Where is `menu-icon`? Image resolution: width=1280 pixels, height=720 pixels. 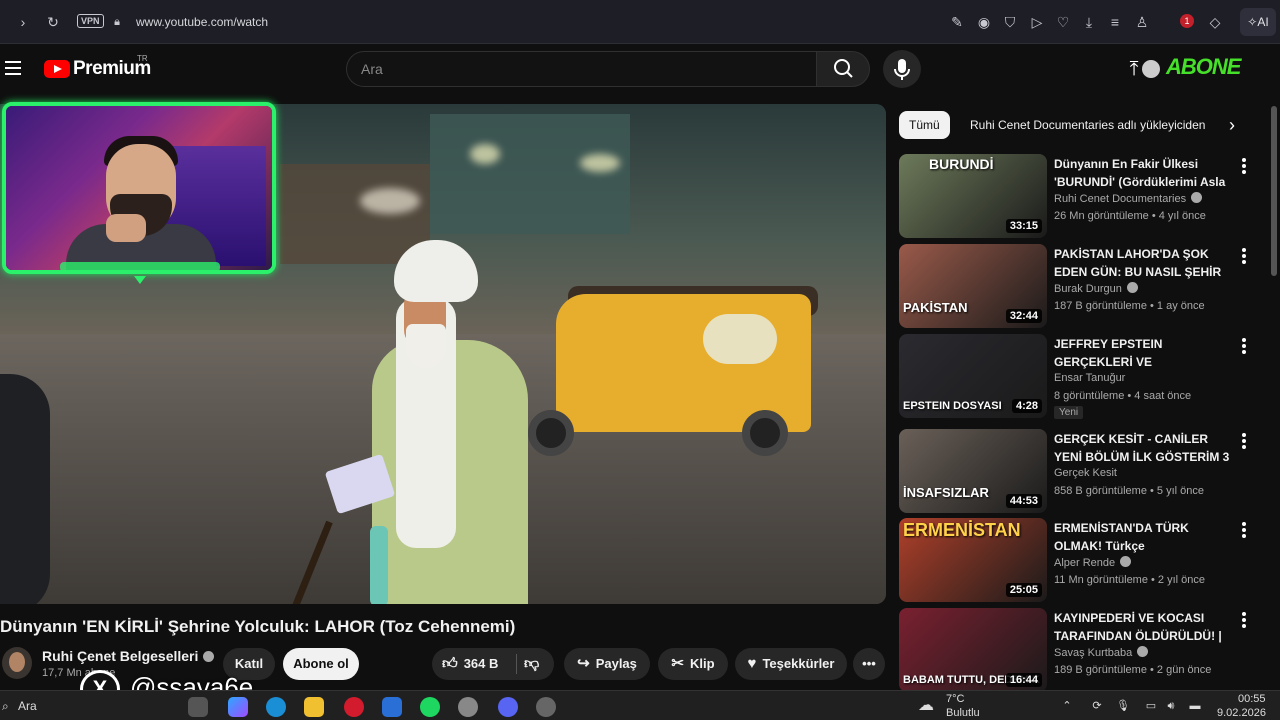
menu-icon is located at coordinates (13, 68).